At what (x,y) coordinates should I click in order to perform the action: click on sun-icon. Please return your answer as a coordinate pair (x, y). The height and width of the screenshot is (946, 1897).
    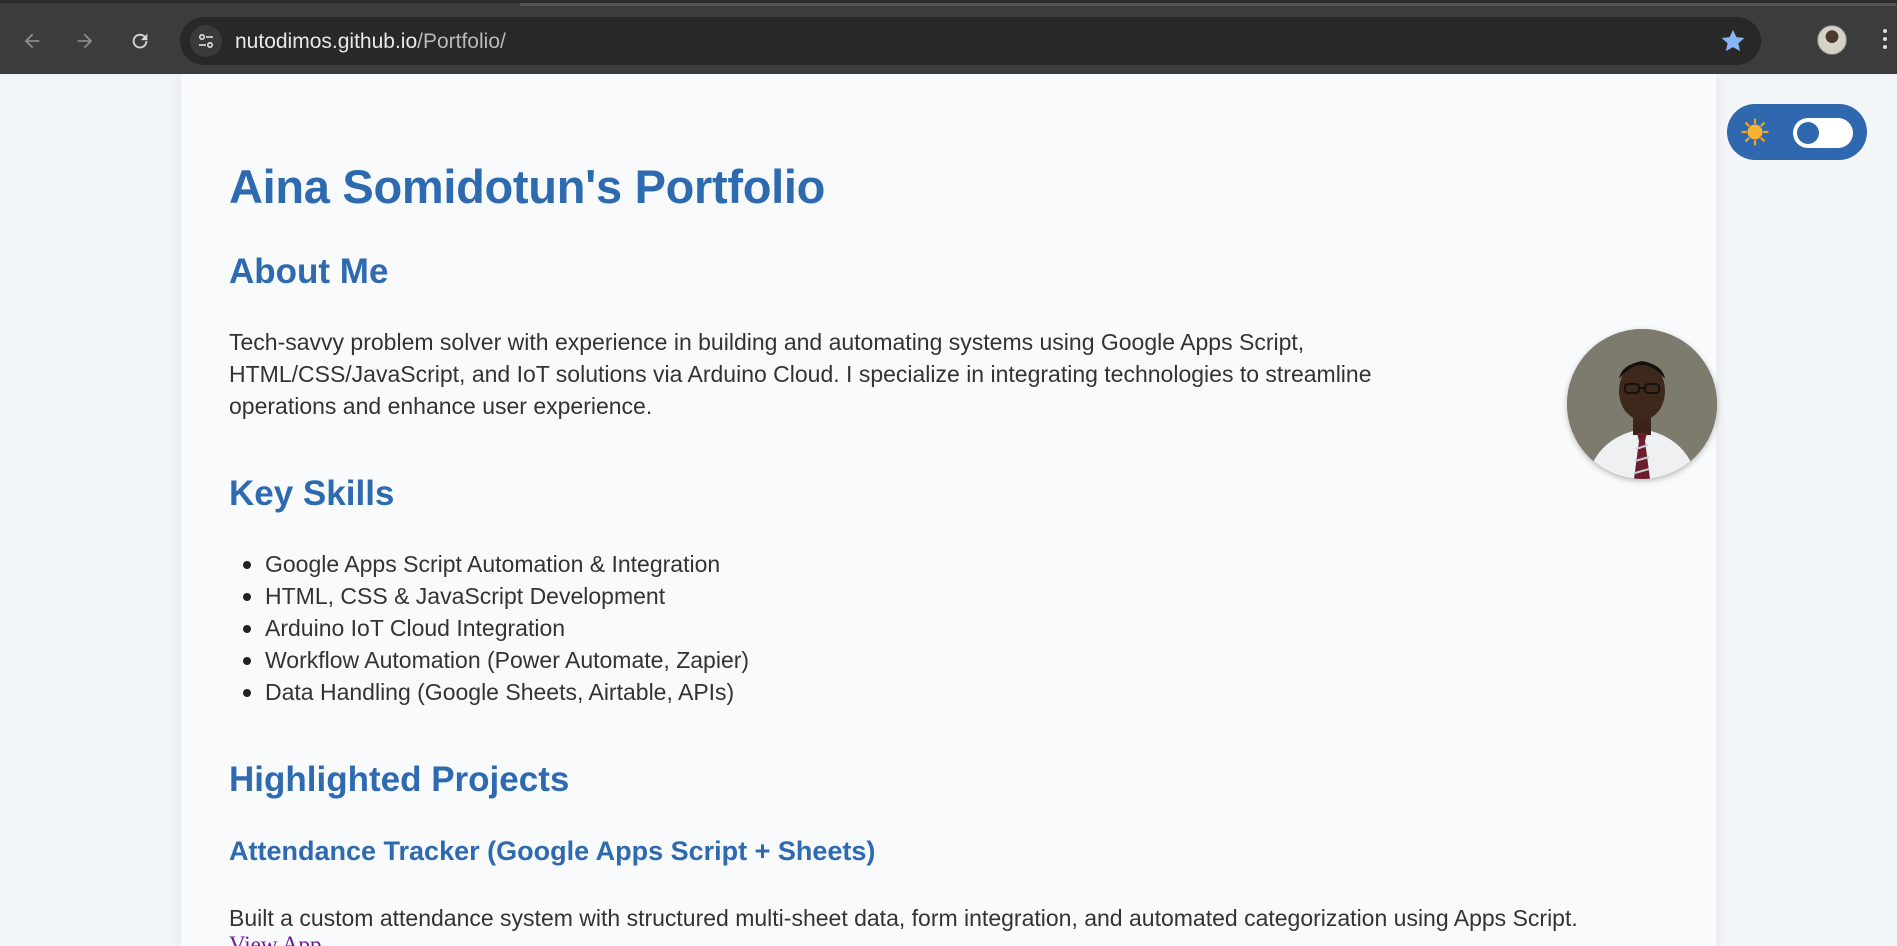
    Looking at the image, I should click on (1755, 132).